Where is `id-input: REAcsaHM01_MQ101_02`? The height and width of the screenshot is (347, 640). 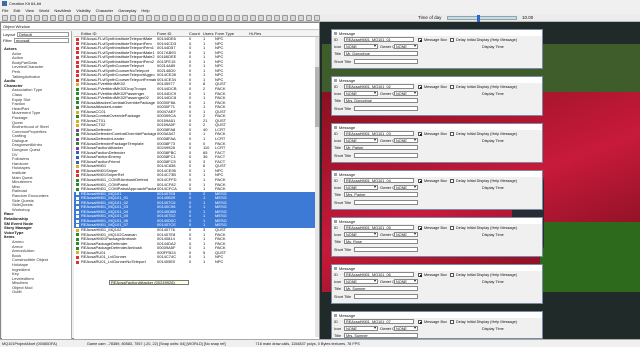
id-input: REAcsaHM01_MQ101_02 is located at coordinates (379, 86).